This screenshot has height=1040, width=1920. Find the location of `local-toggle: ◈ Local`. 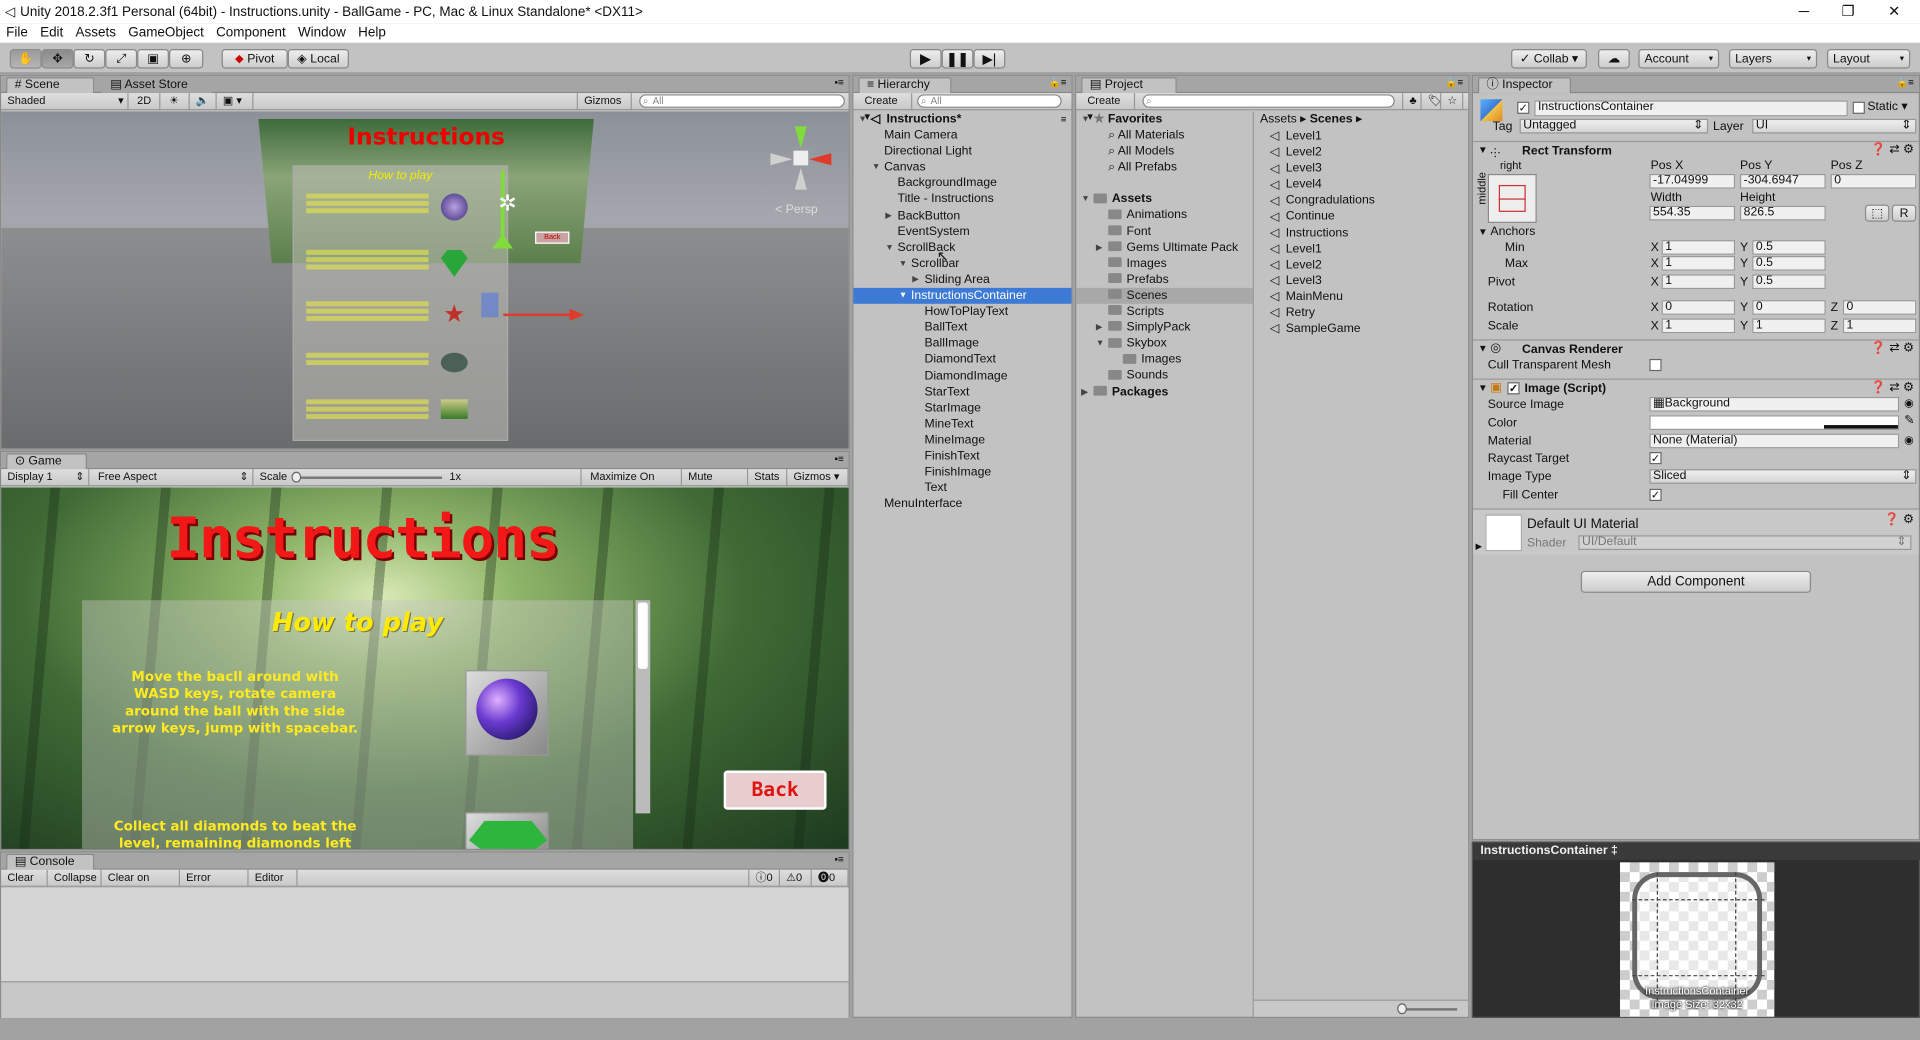

local-toggle: ◈ Local is located at coordinates (318, 58).